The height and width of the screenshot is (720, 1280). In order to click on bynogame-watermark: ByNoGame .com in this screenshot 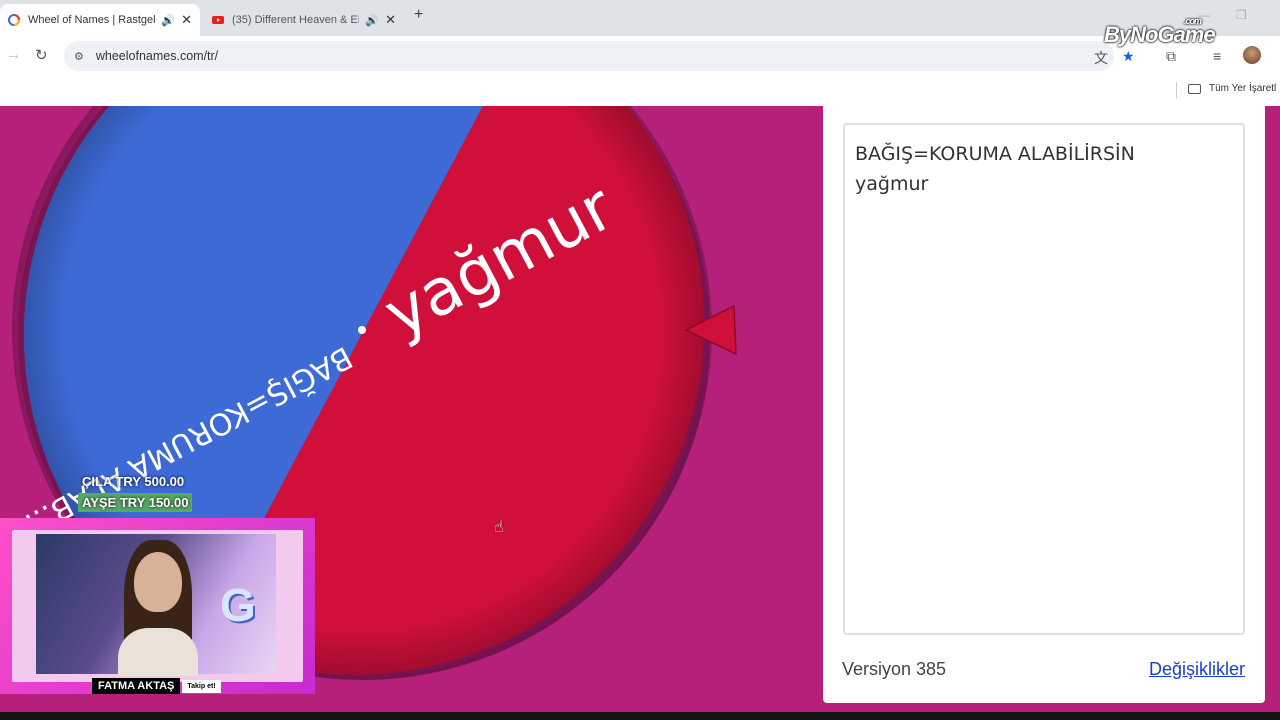, I will do `click(1160, 32)`.